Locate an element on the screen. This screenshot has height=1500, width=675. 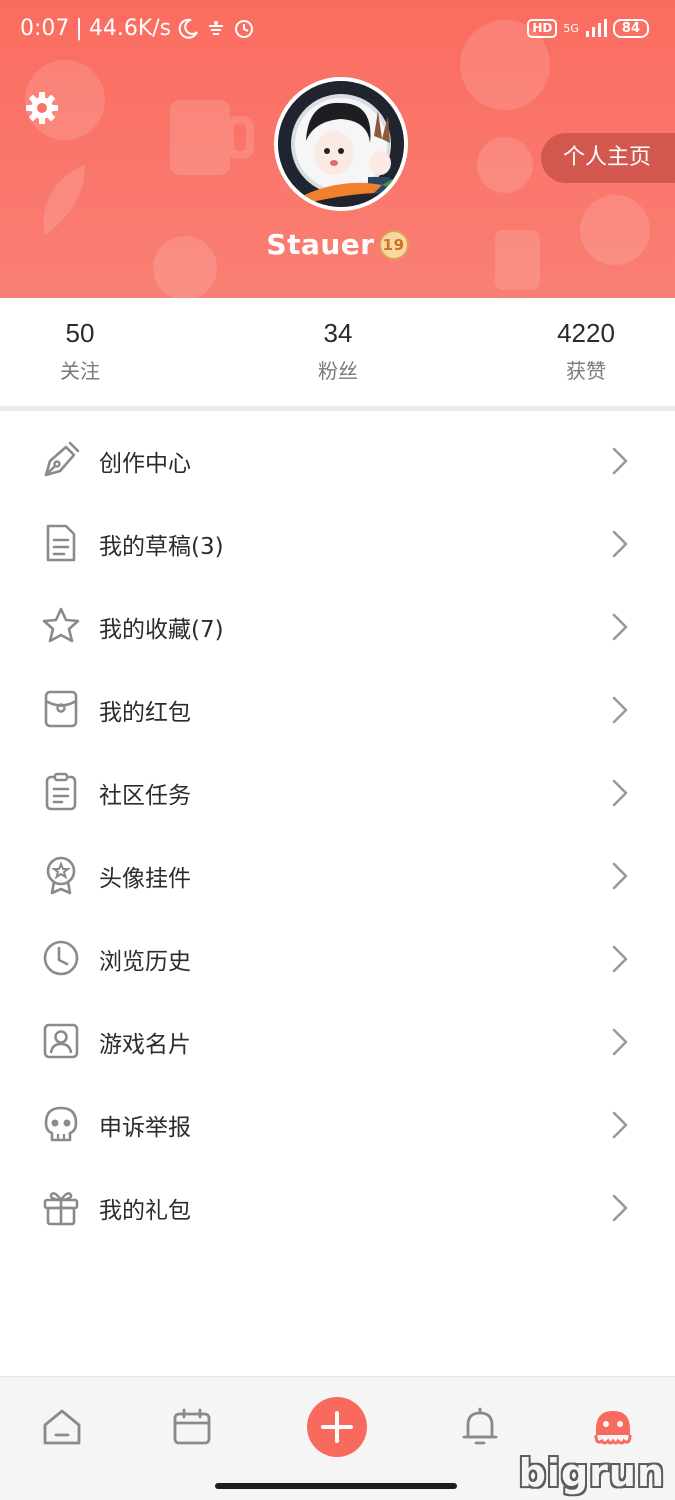
home-icon is located at coordinates (62, 1427).